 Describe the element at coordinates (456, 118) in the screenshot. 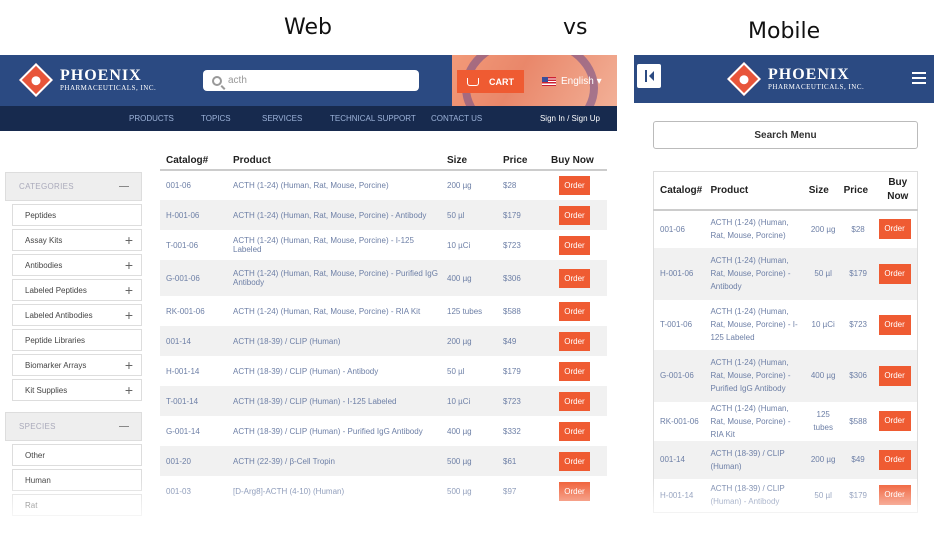

I see `nav-contact-us: CONTACT US` at that location.